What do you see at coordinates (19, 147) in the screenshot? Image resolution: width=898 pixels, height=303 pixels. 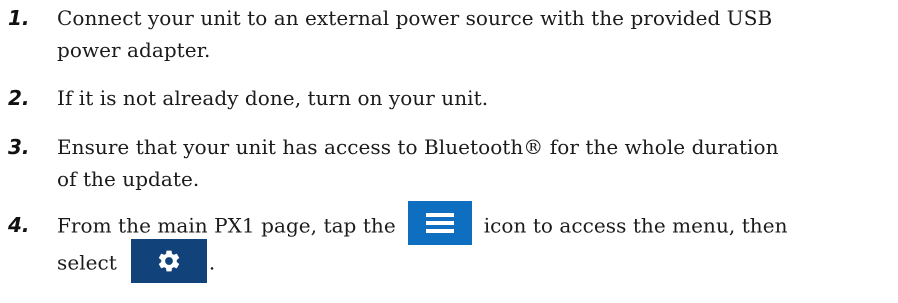 I see `step-number: 3.` at bounding box center [19, 147].